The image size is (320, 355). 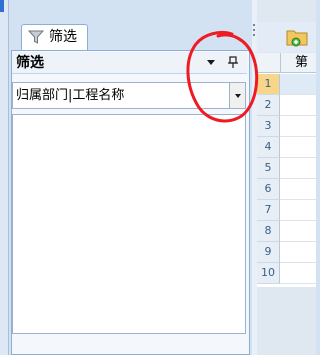 What do you see at coordinates (268, 231) in the screenshot?
I see `row-header: 8` at bounding box center [268, 231].